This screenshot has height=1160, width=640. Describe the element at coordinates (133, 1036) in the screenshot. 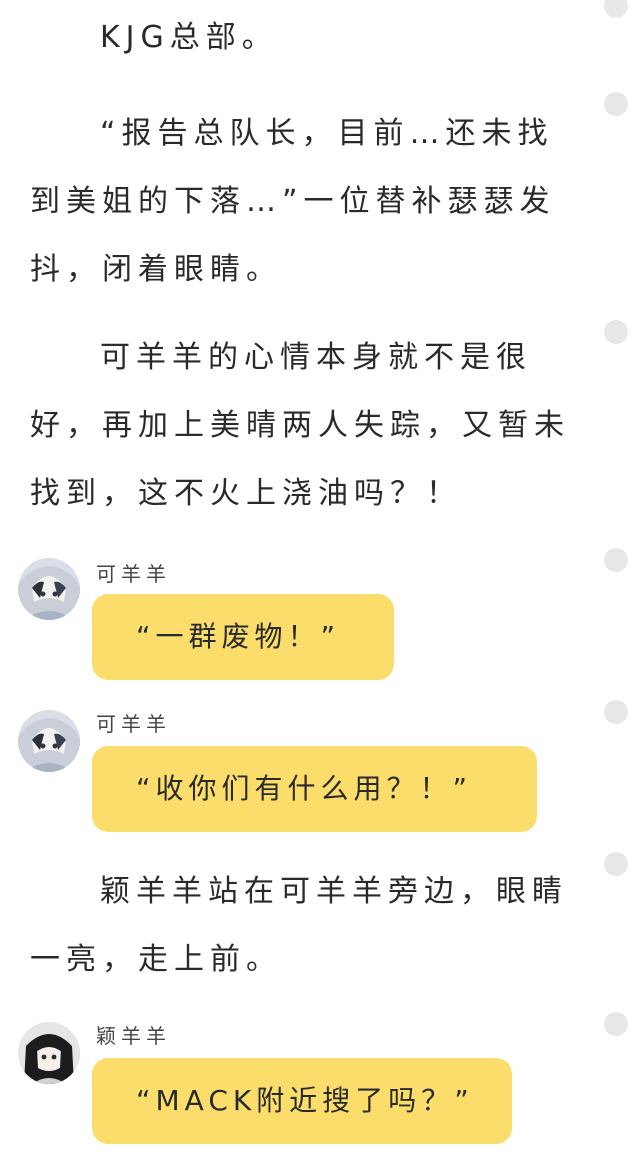

I see `sender-name: 颖羊羊` at that location.